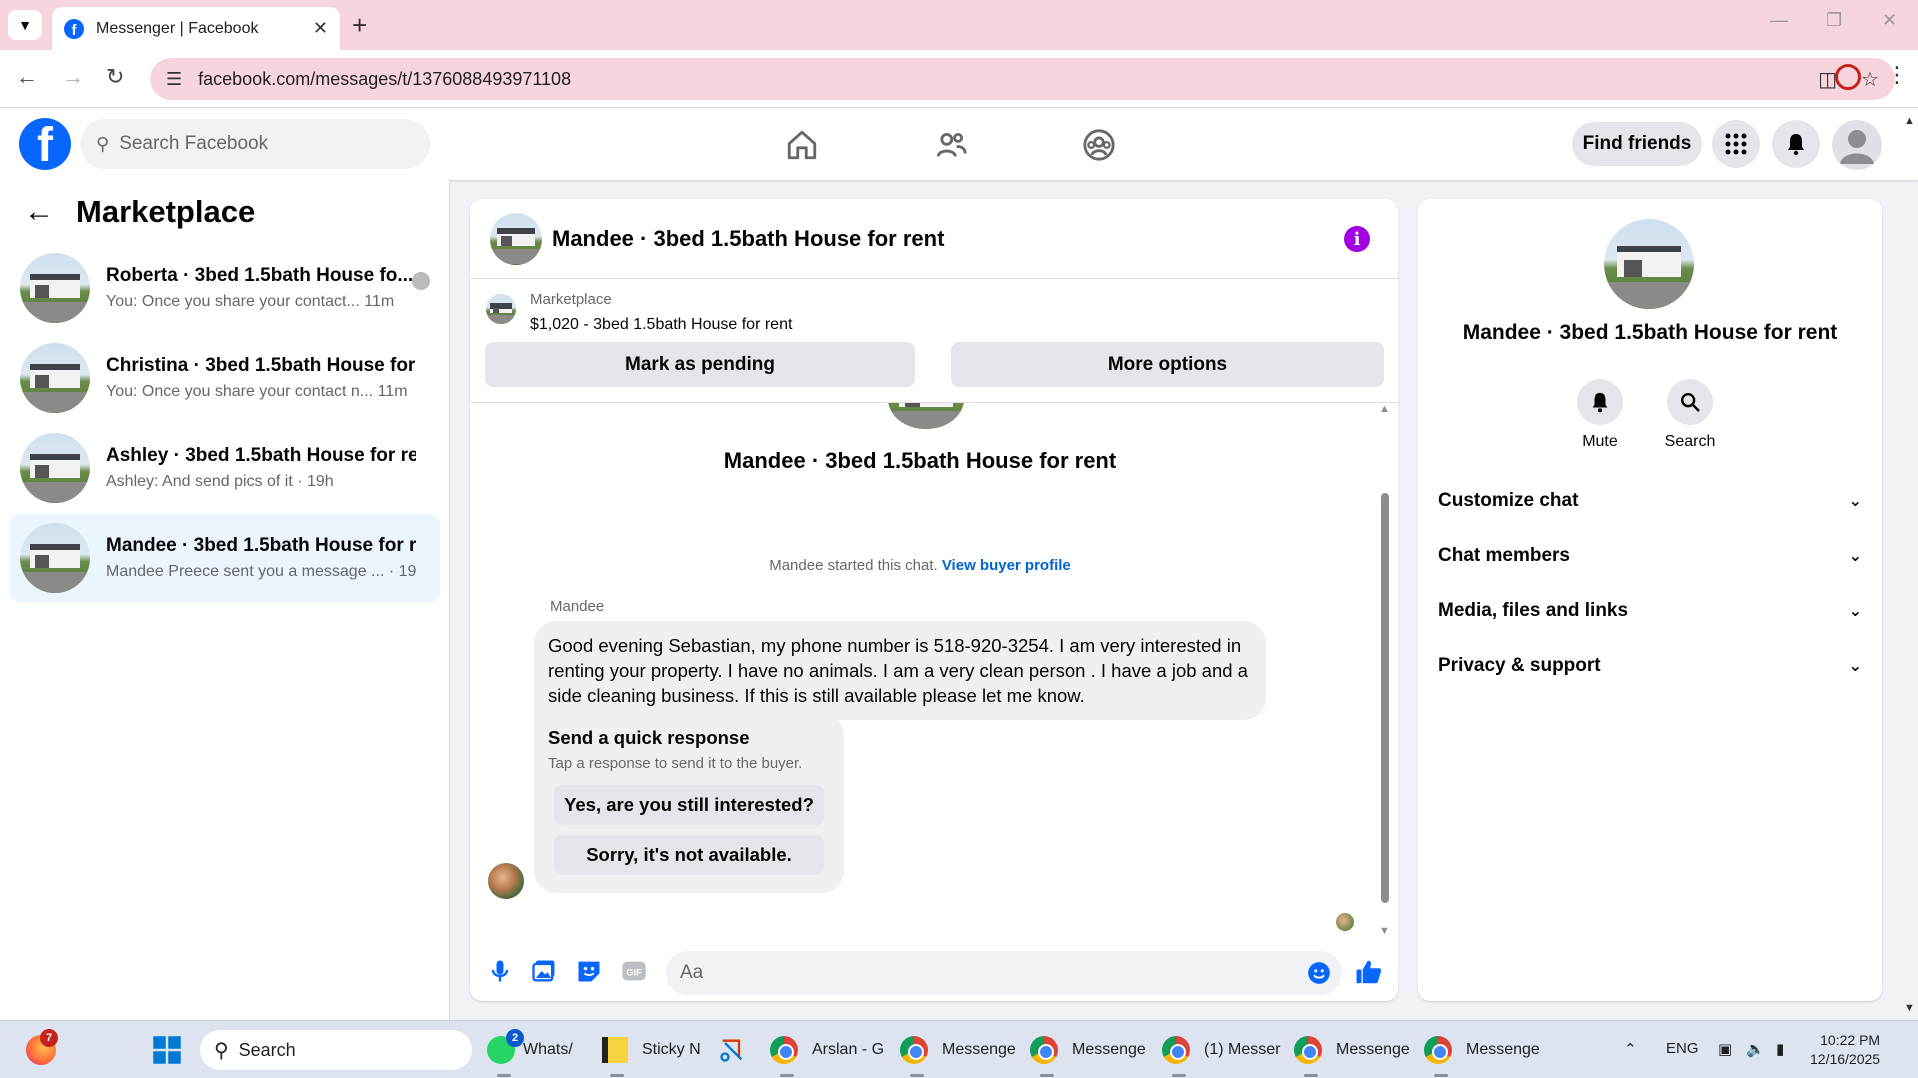 The image size is (1918, 1078). I want to click on section-label: Customize chat, so click(1508, 500).